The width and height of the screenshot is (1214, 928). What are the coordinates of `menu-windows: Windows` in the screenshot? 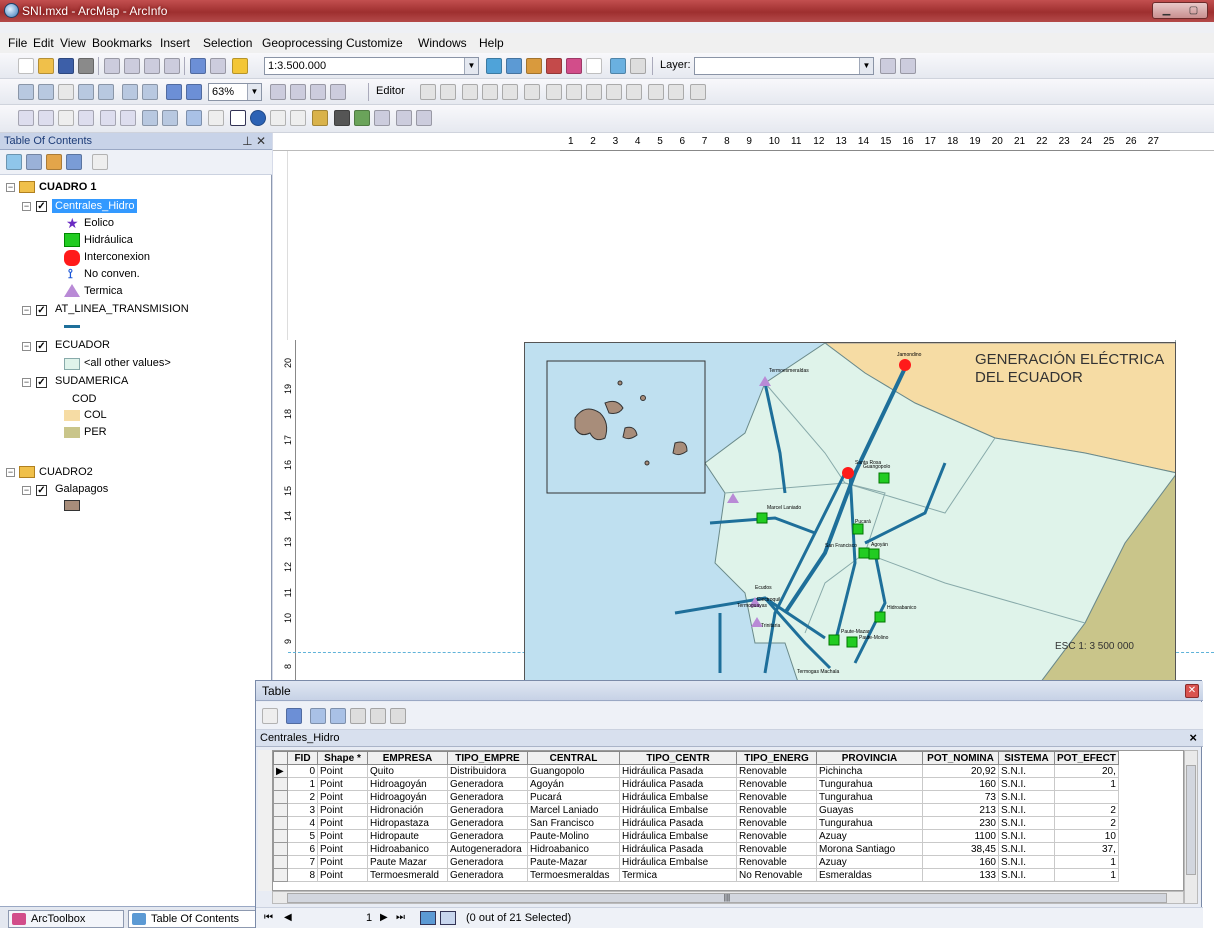 It's located at (442, 43).